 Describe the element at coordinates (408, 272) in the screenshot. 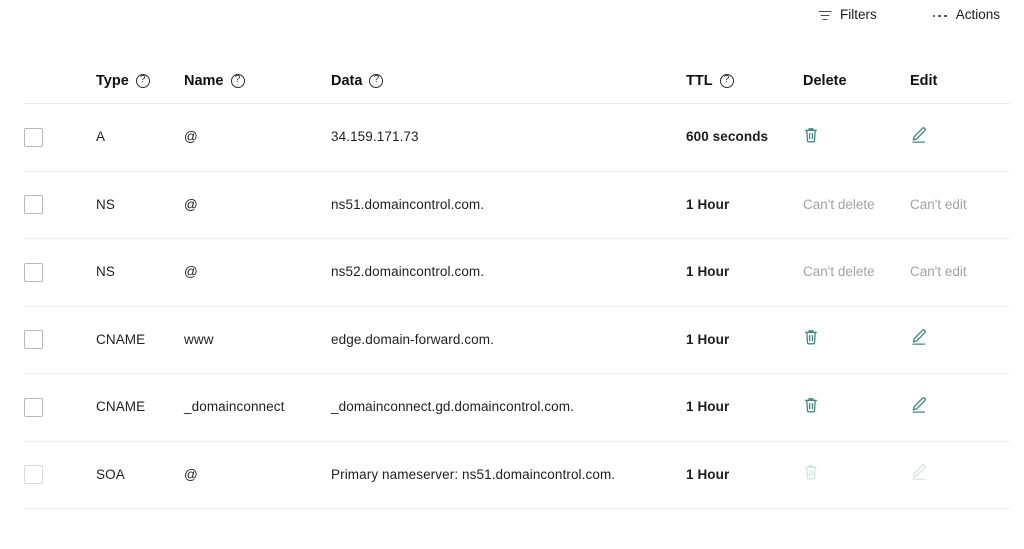

I see `record-data: ns52.domaincontrol.com.` at that location.